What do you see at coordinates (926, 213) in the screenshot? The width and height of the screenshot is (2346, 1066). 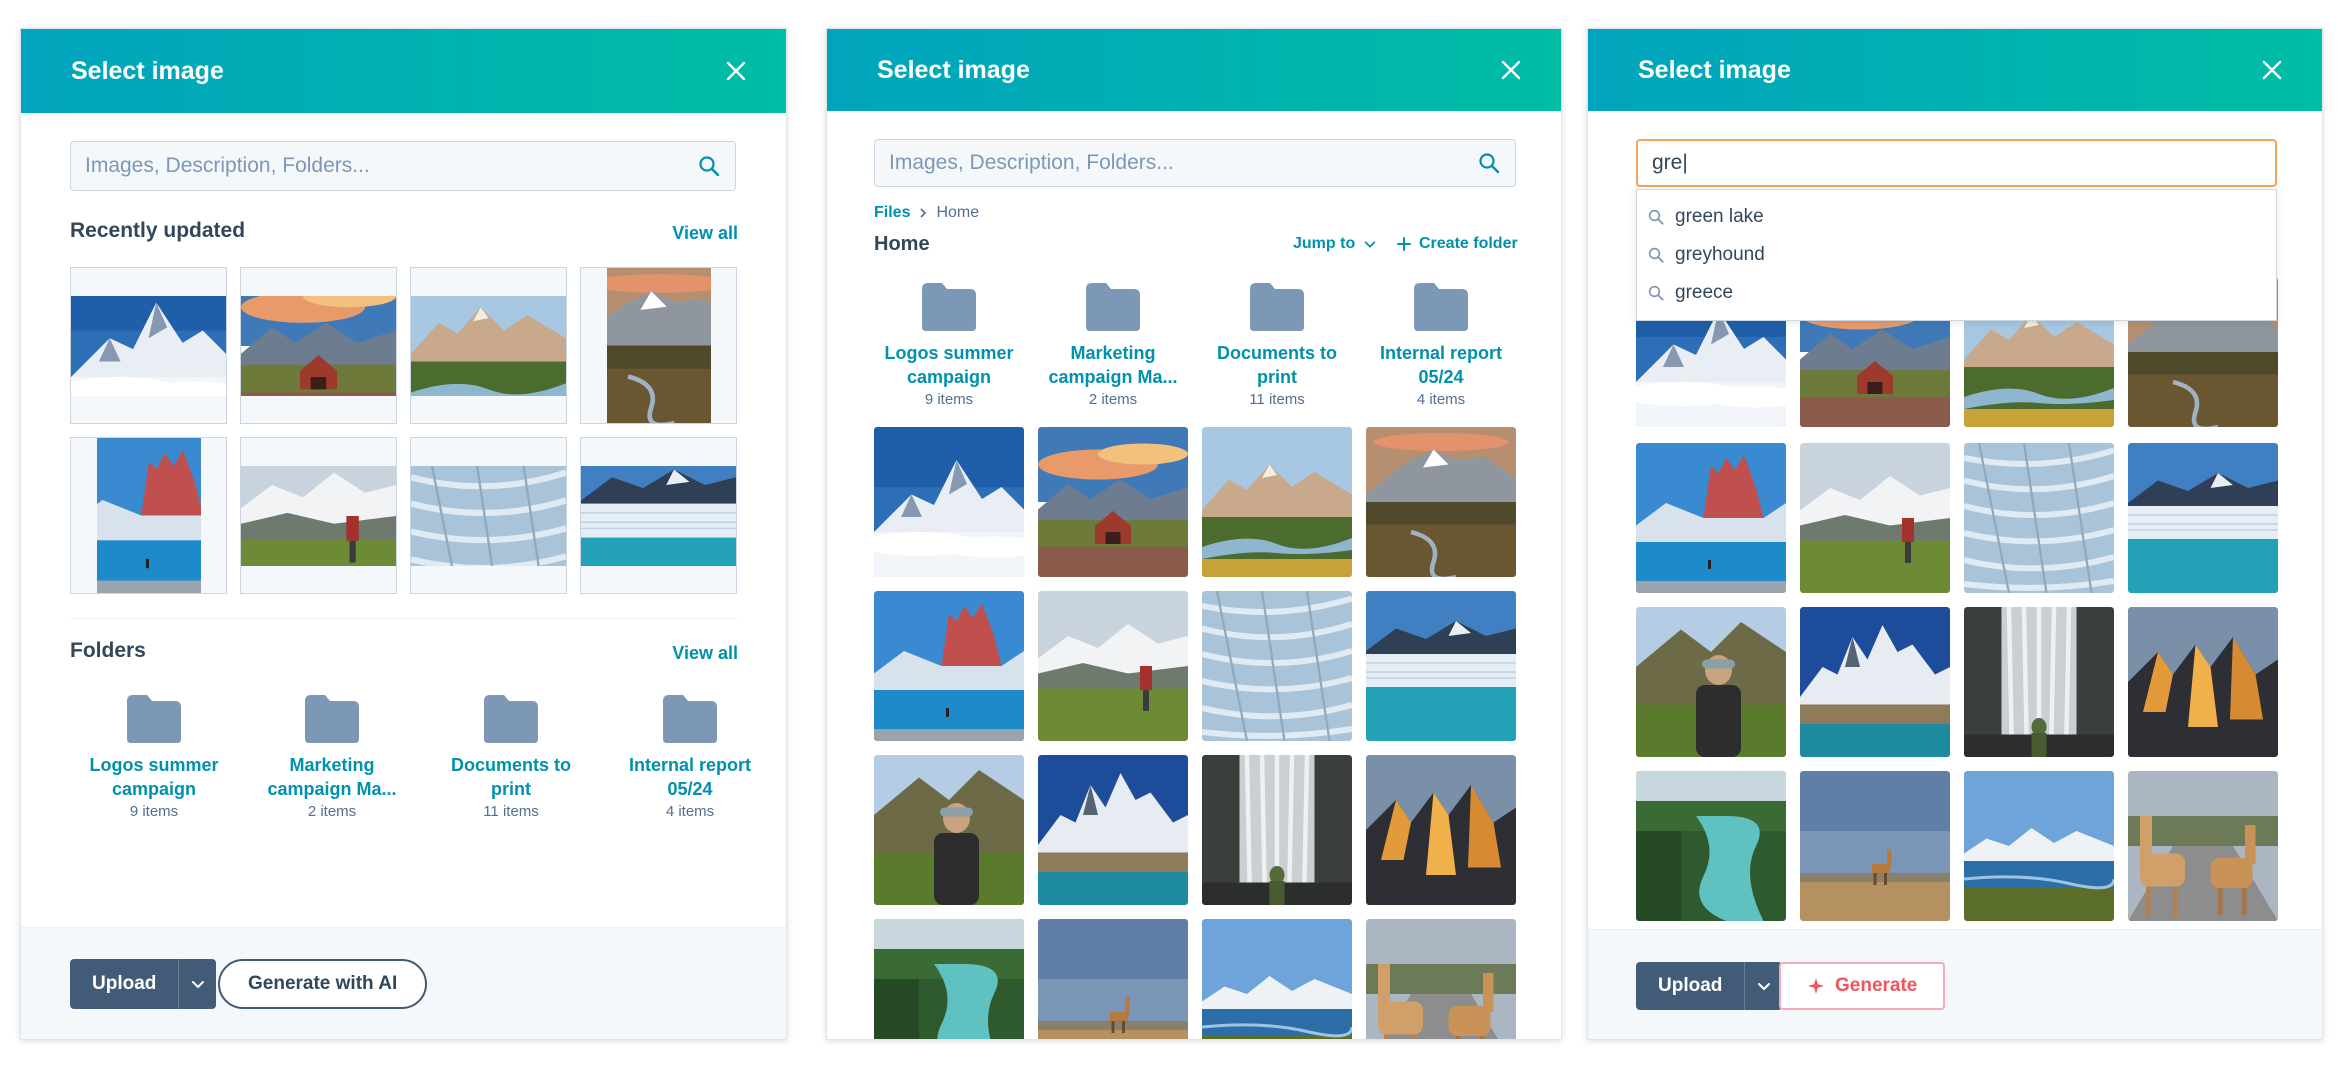 I see `breadcrumb: Files Home` at bounding box center [926, 213].